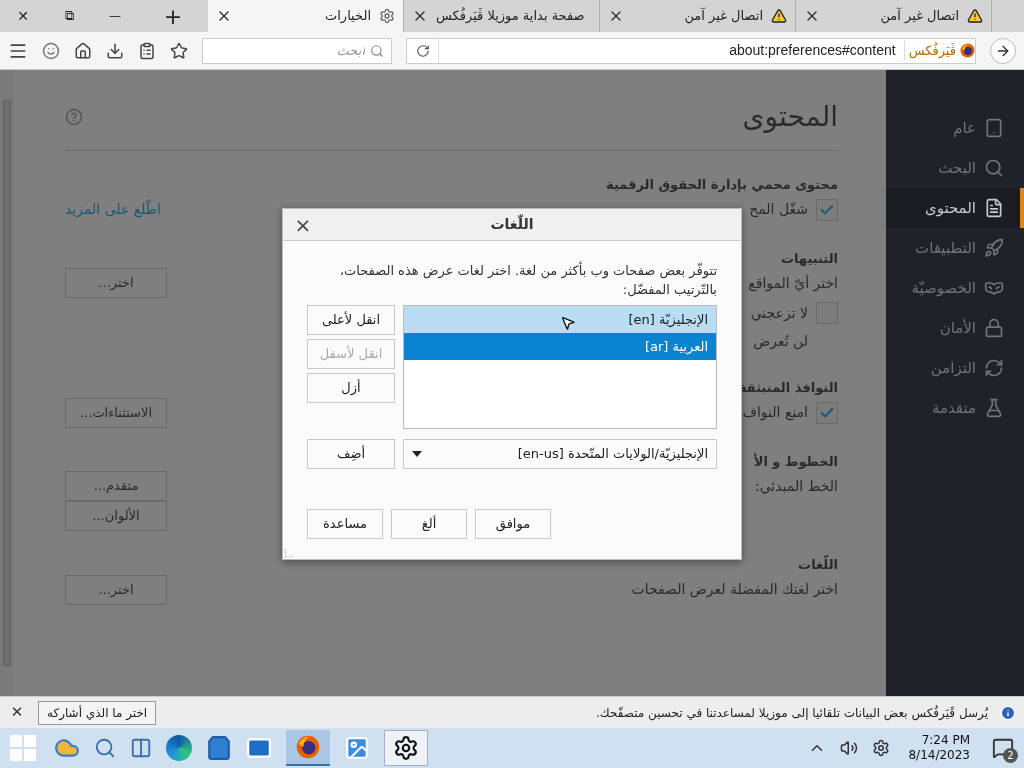 This screenshot has width=1024, height=768. Describe the element at coordinates (51, 50) in the screenshot. I see `smiley-icon` at that location.